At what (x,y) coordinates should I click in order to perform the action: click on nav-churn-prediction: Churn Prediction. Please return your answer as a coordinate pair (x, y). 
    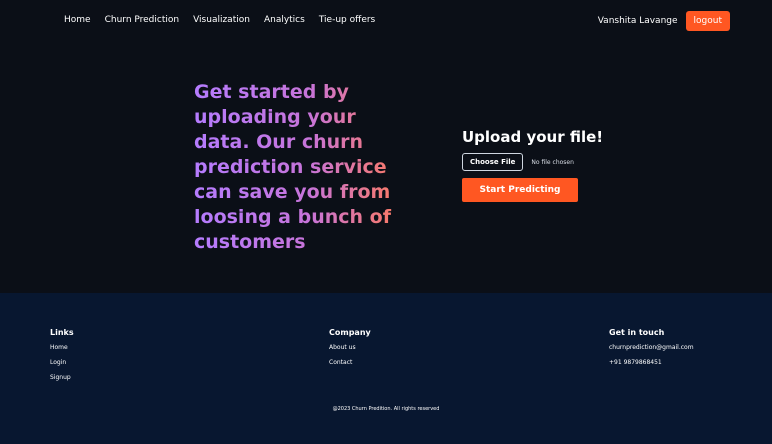
    Looking at the image, I should click on (142, 20).